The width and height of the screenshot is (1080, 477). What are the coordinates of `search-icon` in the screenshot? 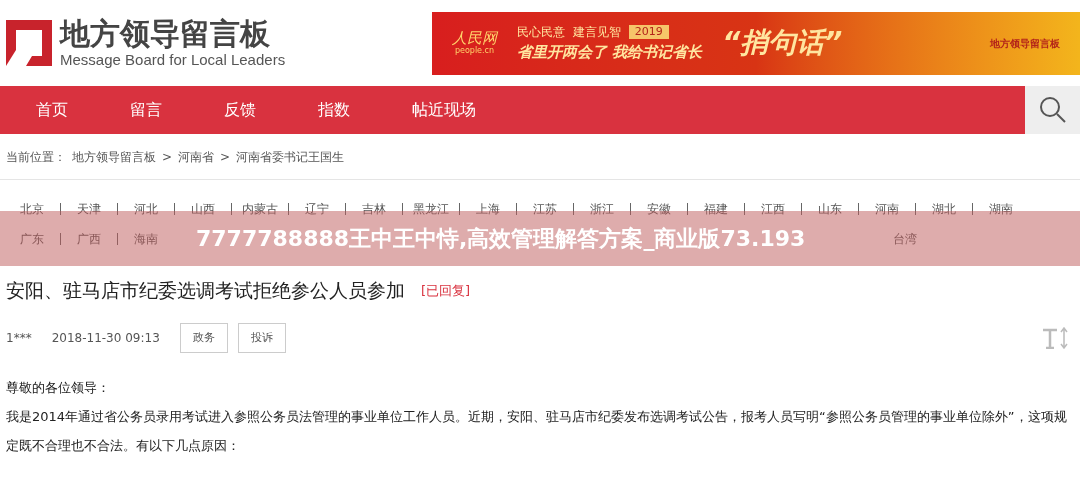 It's located at (1052, 110).